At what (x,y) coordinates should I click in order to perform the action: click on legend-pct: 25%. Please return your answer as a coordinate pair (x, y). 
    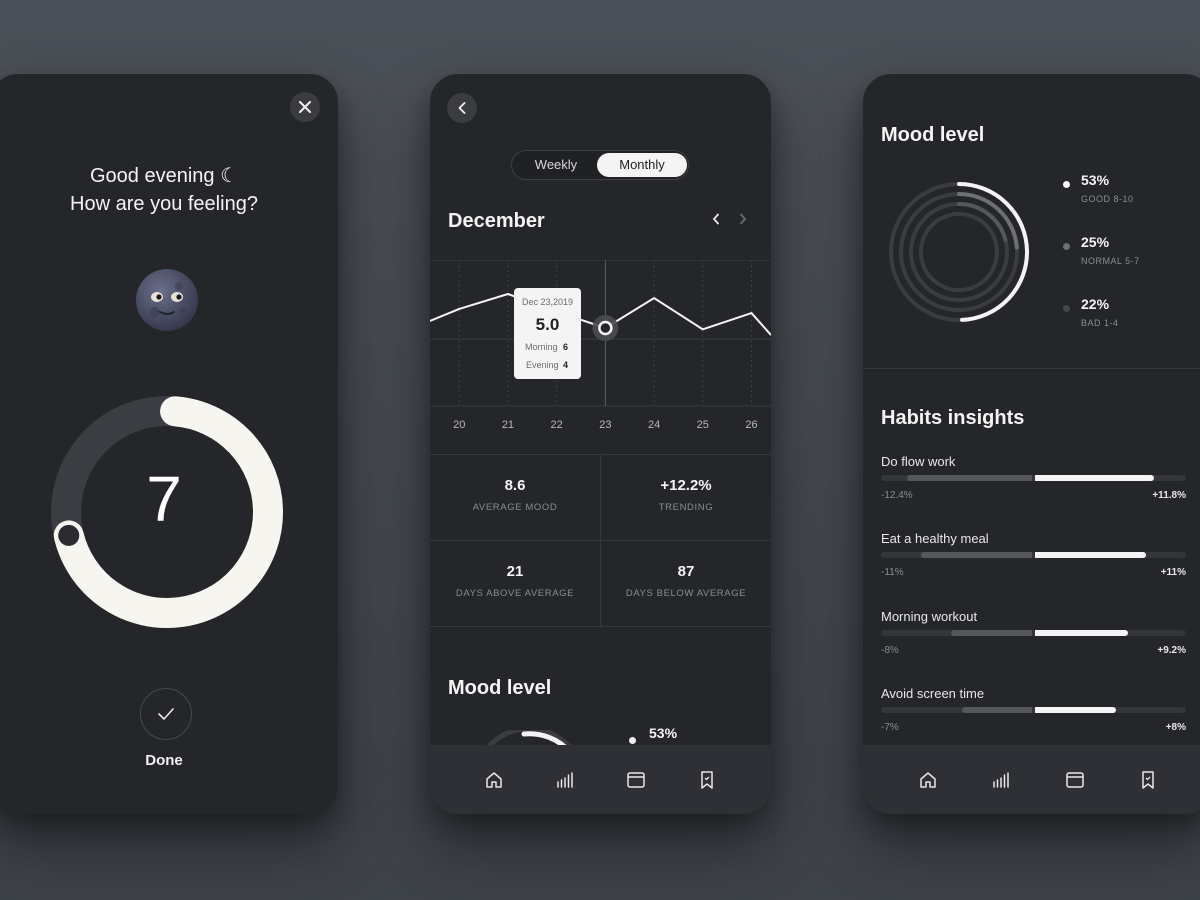
    Looking at the image, I should click on (1095, 242).